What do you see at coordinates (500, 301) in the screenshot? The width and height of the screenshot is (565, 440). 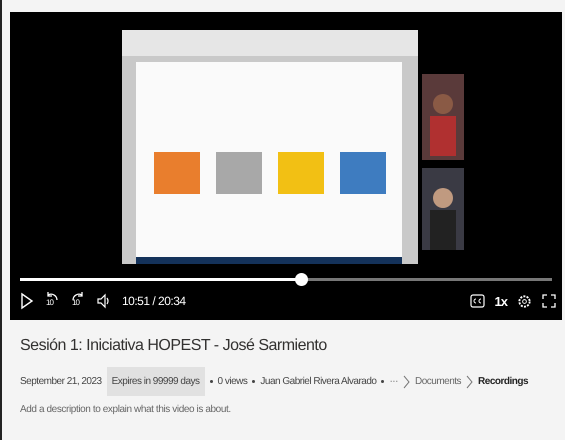 I see `speed-button: 1x` at bounding box center [500, 301].